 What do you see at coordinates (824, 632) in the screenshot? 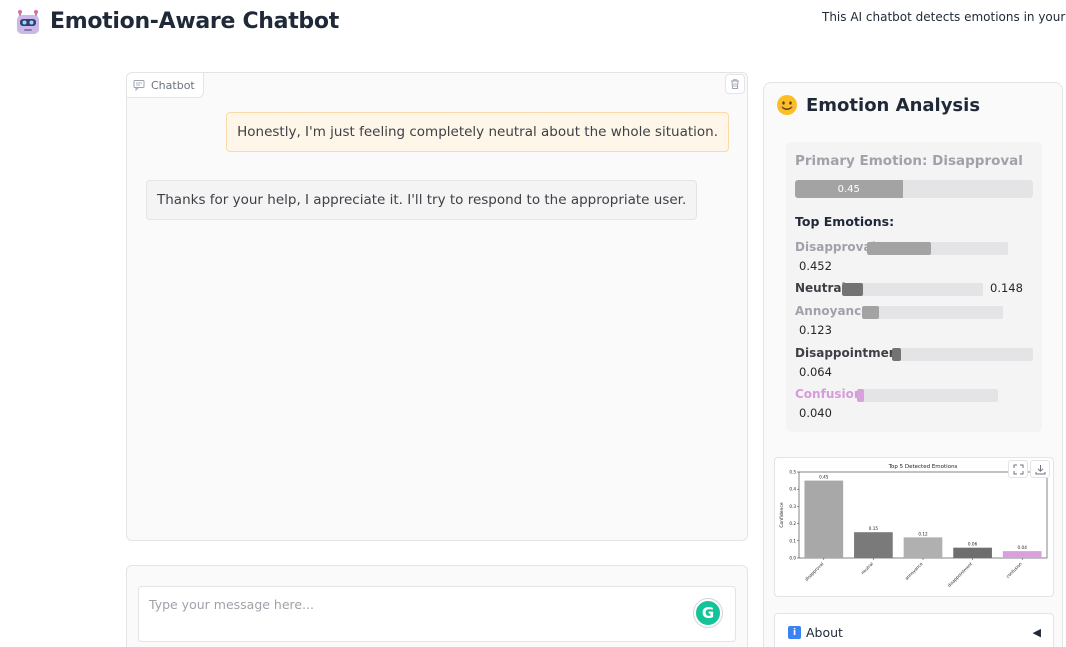
I see `about-label: About` at bounding box center [824, 632].